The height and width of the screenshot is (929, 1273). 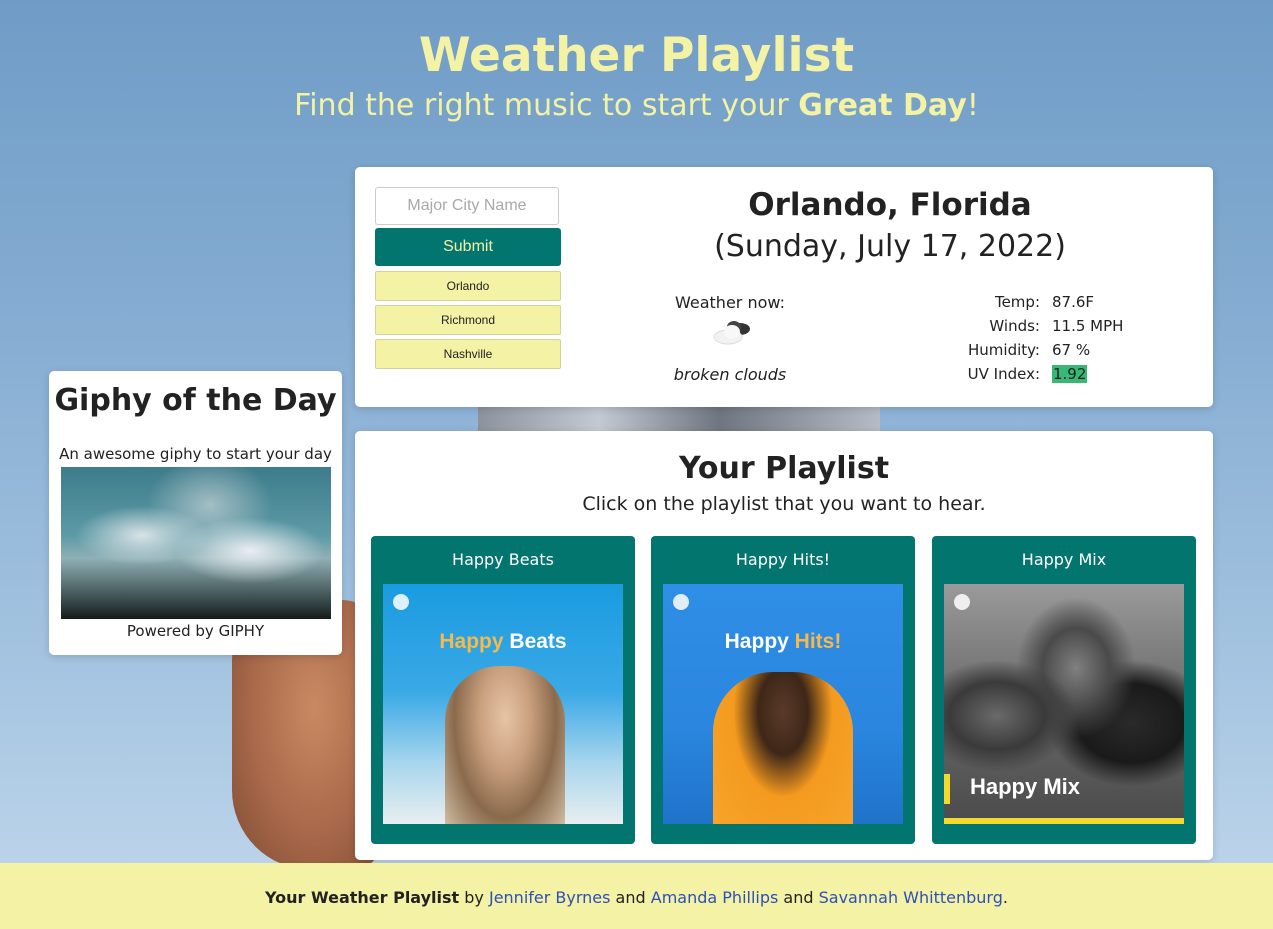 What do you see at coordinates (468, 247) in the screenshot?
I see `submit-button: Submit` at bounding box center [468, 247].